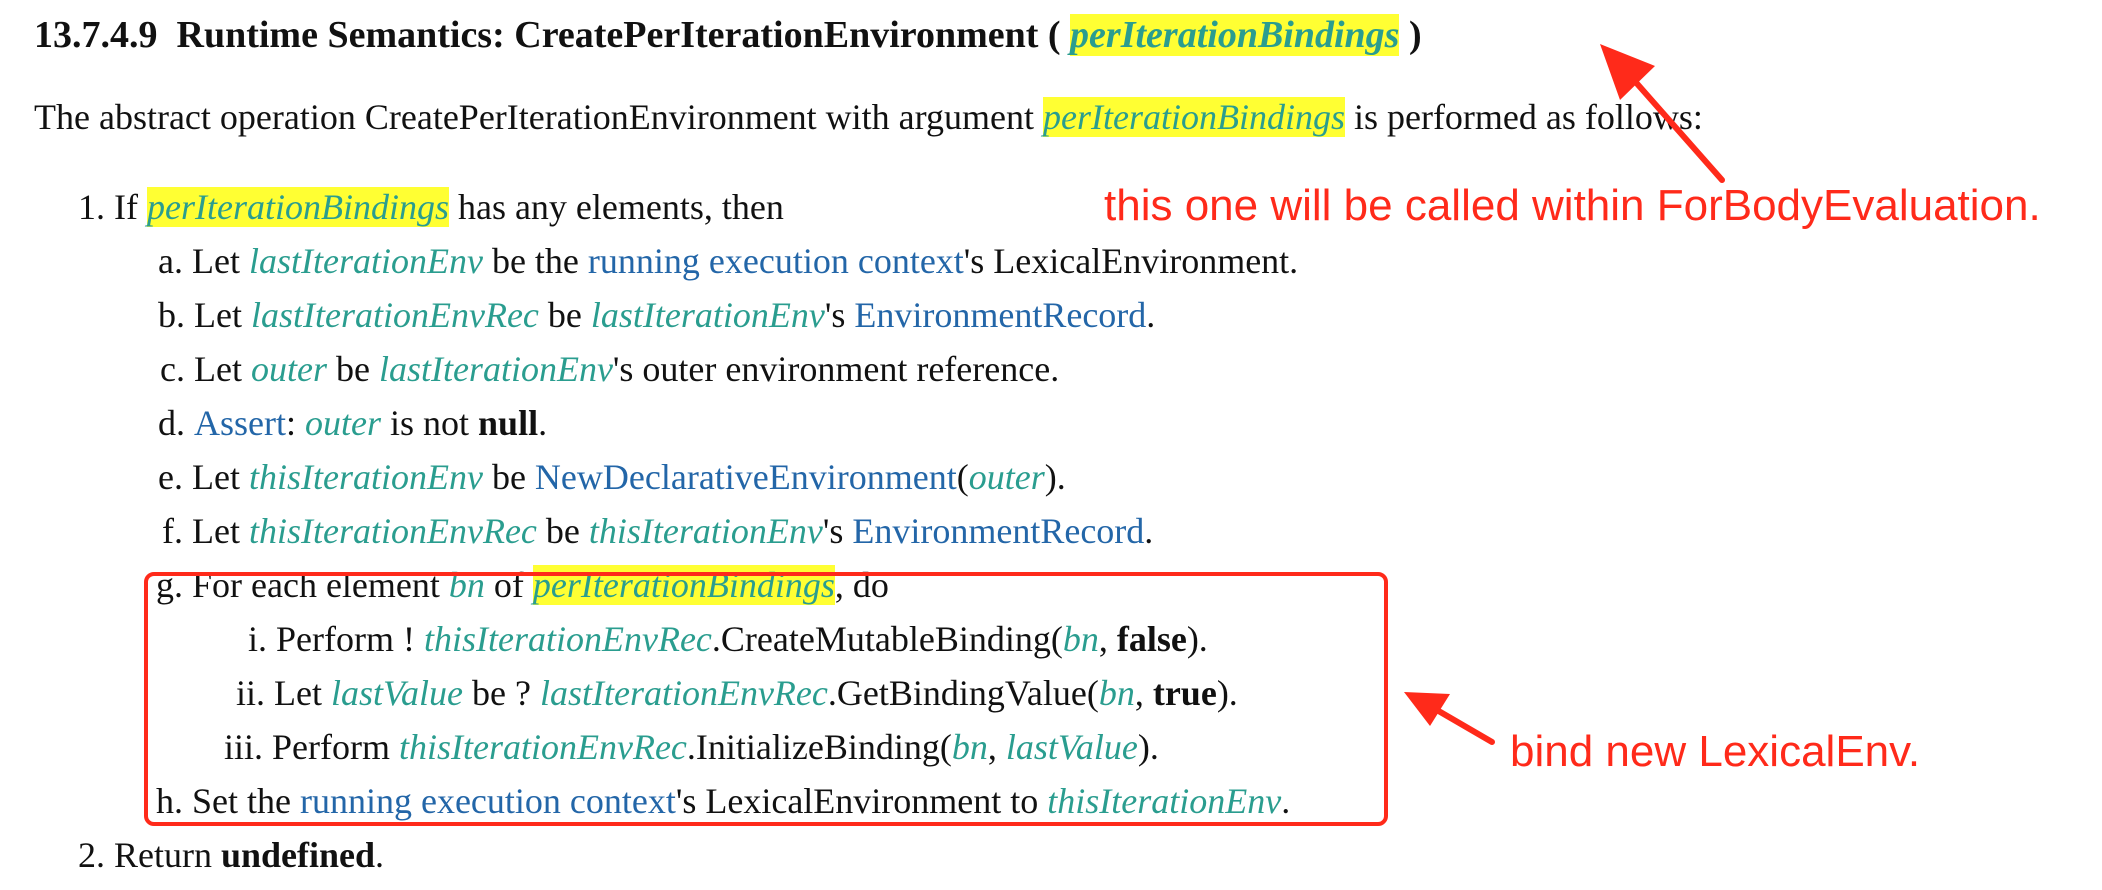 The width and height of the screenshot is (2102, 890). I want to click on annotation-arrows, so click(1564, 394).